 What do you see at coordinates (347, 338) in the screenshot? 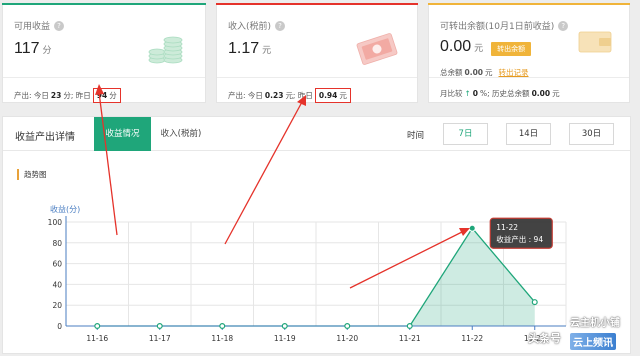
I see `x-tick-label: 11-20` at bounding box center [347, 338].